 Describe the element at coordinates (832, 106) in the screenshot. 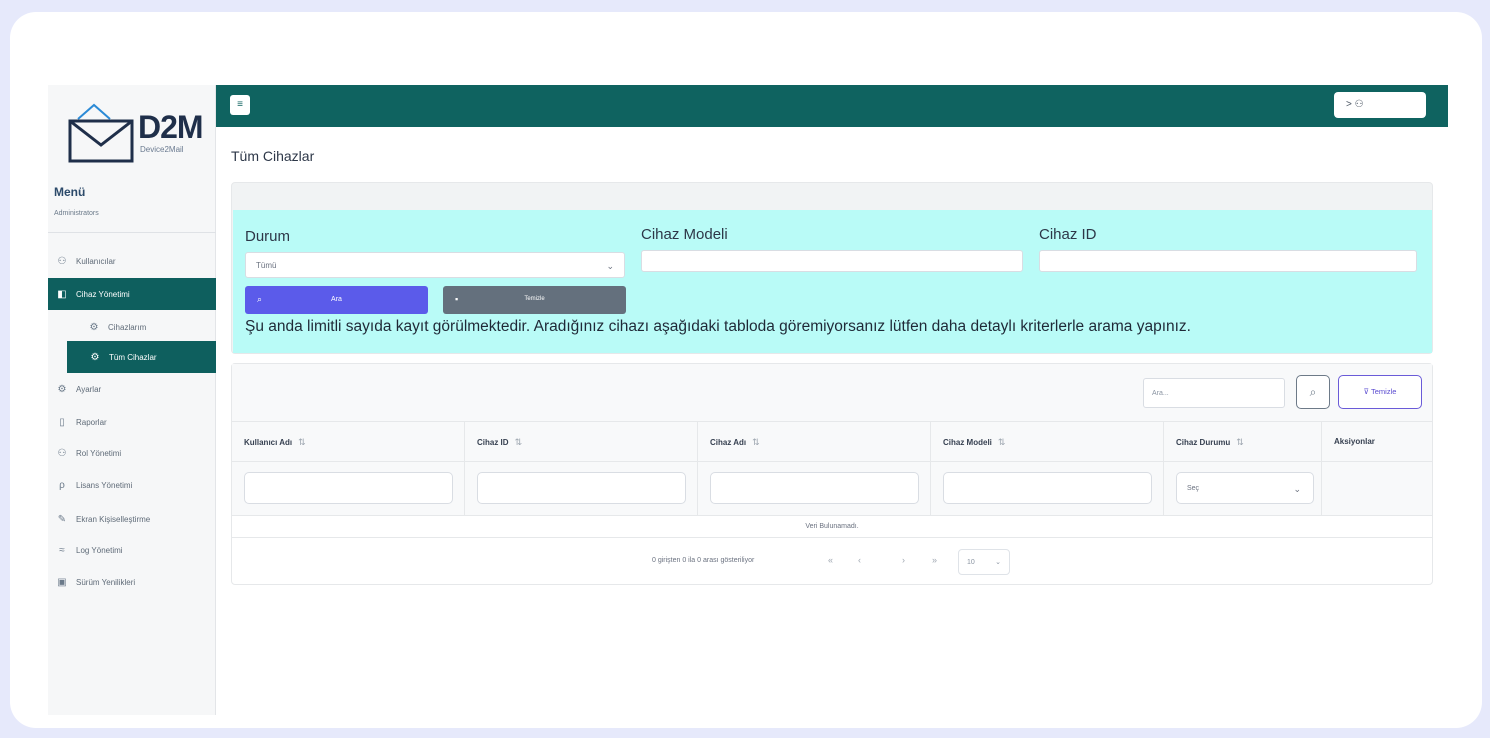

I see `topbar: ≡ > ⚇` at that location.